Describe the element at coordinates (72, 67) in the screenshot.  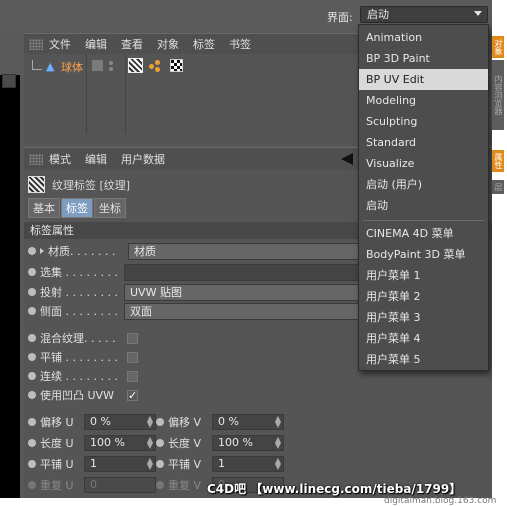
I see `object-name: 球体` at that location.